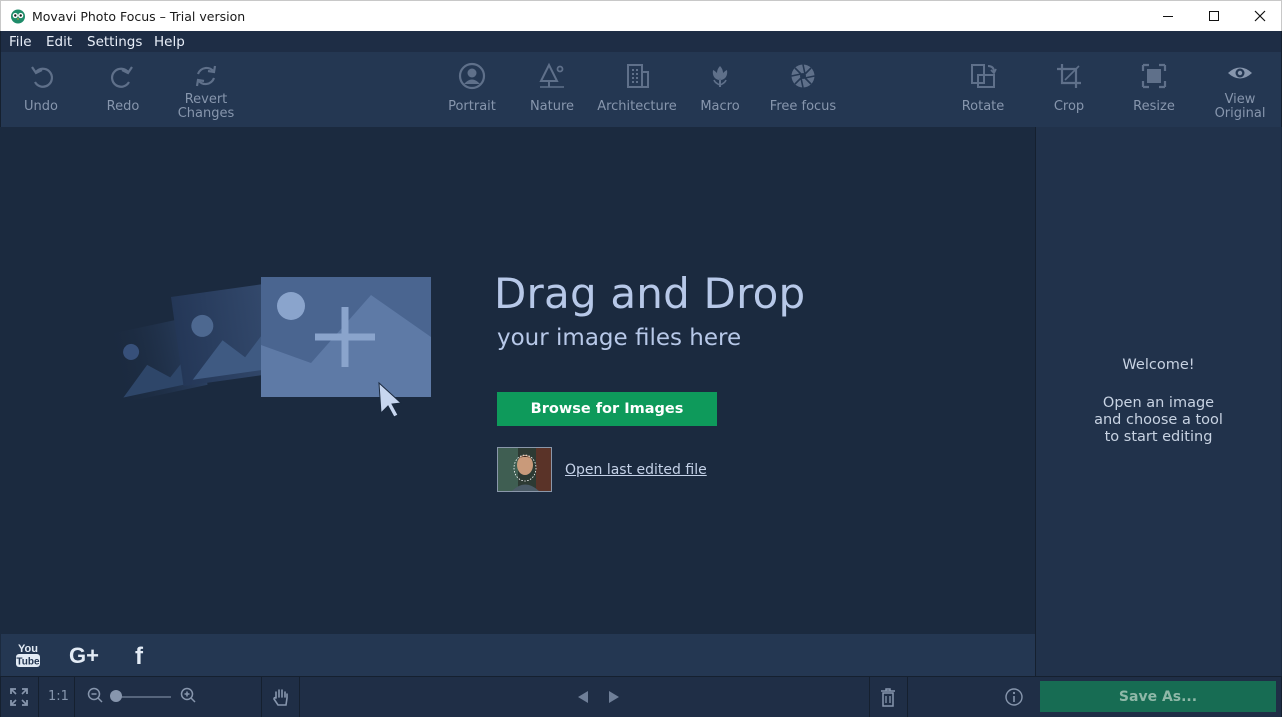 The height and width of the screenshot is (717, 1282). I want to click on welcome-text: Welcome!, so click(1158, 365).